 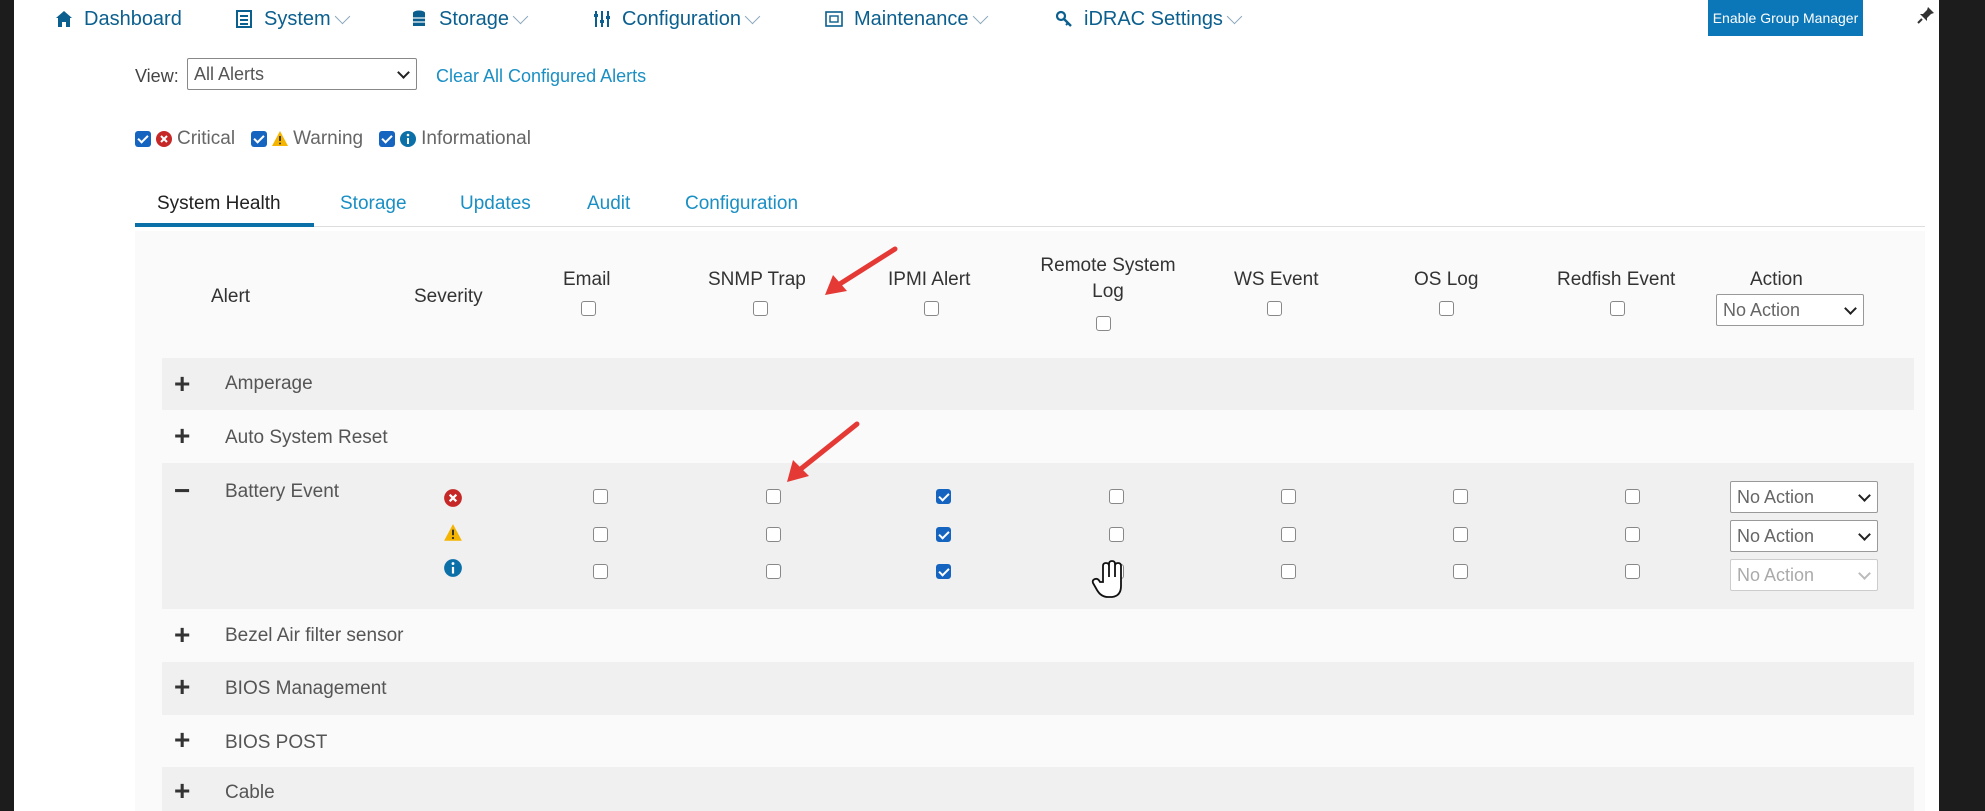 What do you see at coordinates (419, 19) in the screenshot?
I see `database-icon` at bounding box center [419, 19].